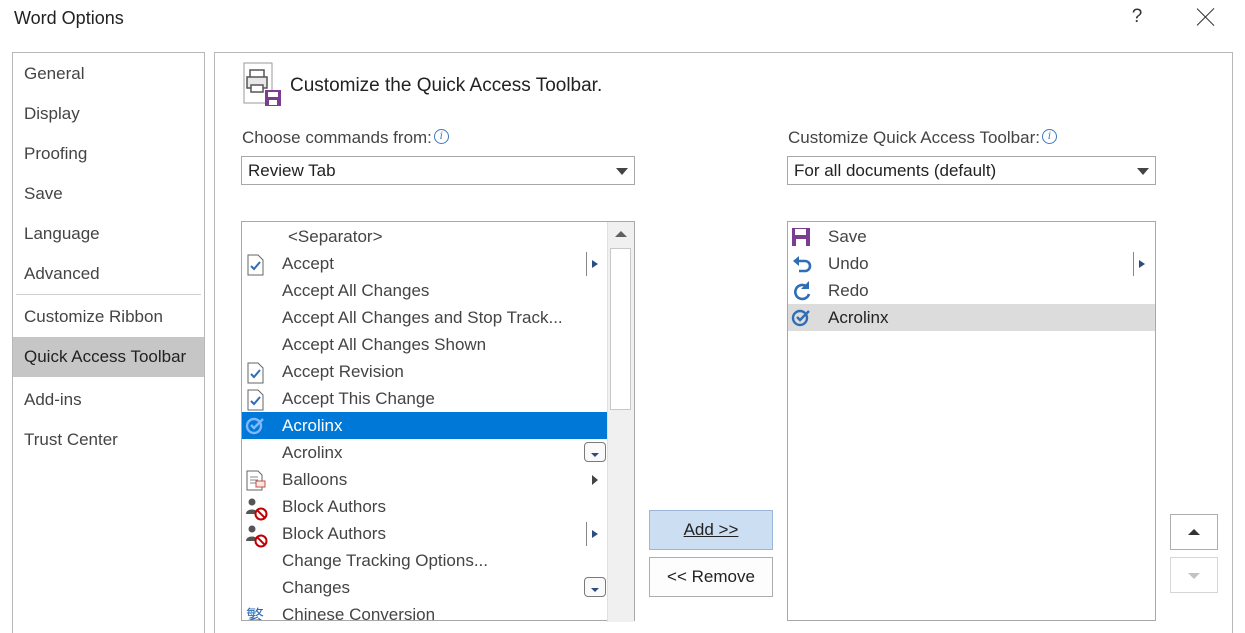  Describe the element at coordinates (316, 587) in the screenshot. I see `item-label: Changes` at that location.